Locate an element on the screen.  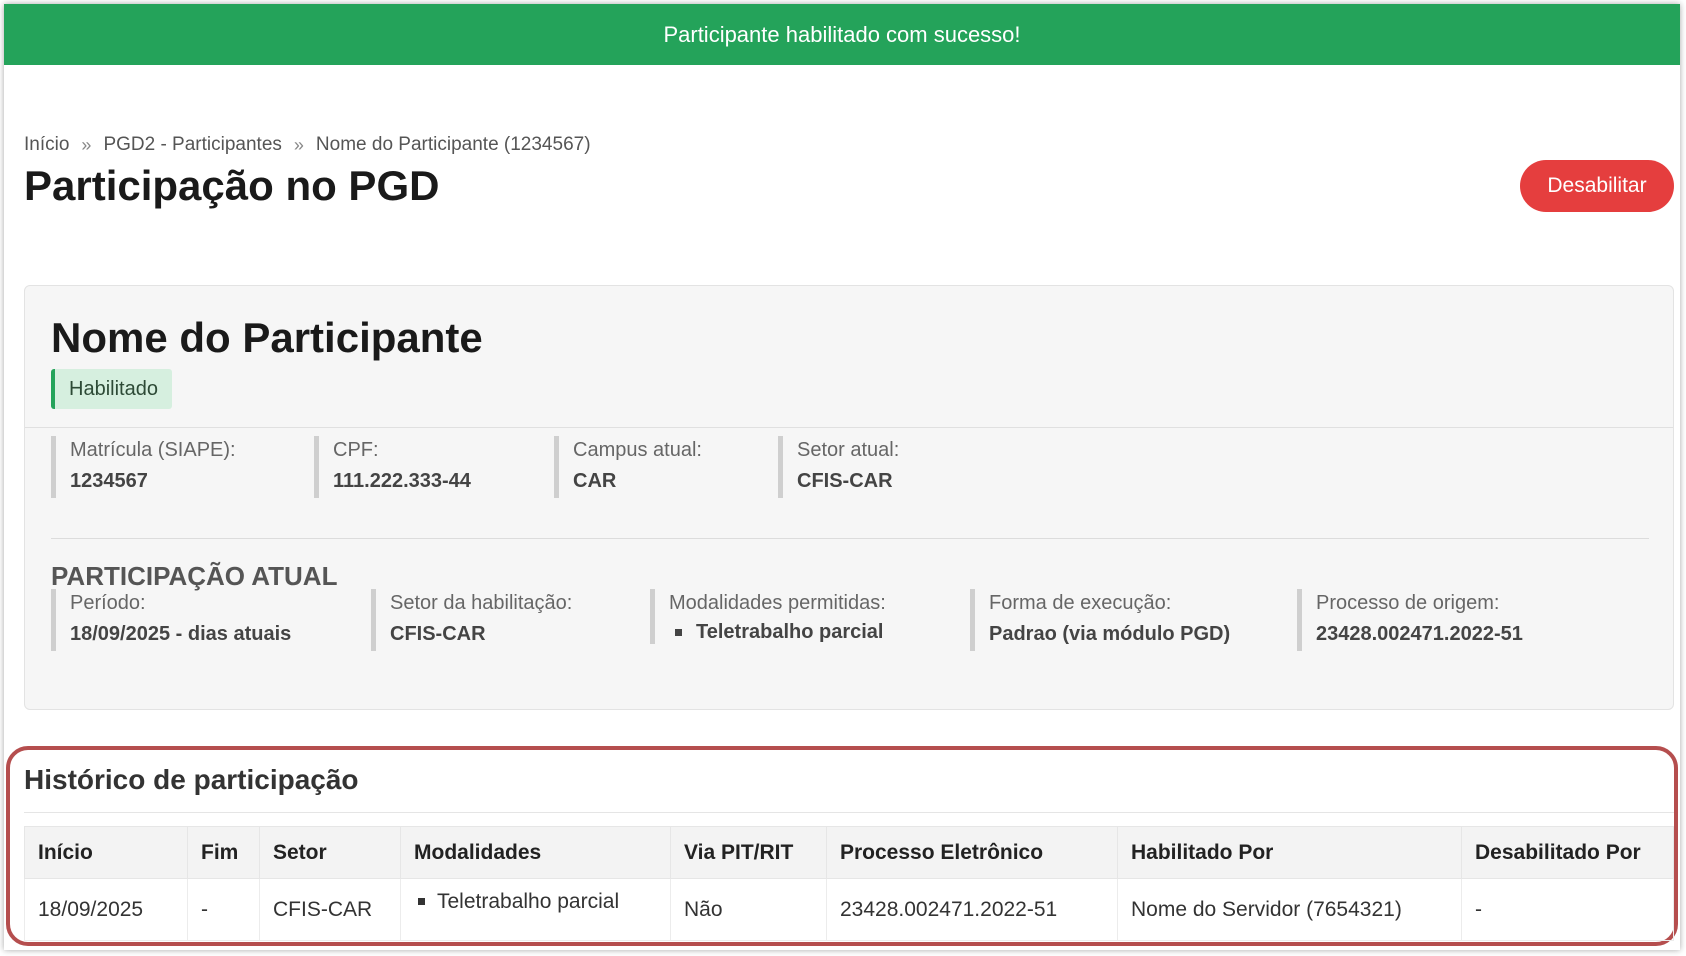
participant-name: Nome do Participante is located at coordinates (267, 337).